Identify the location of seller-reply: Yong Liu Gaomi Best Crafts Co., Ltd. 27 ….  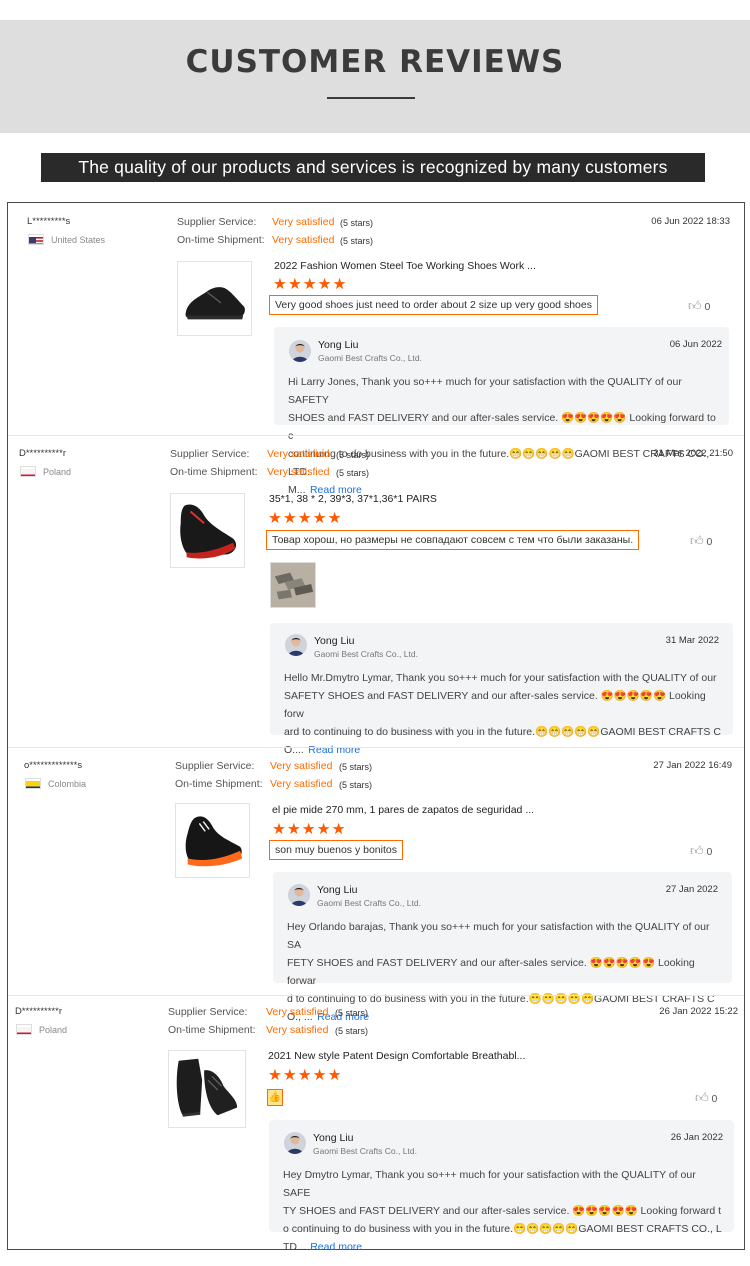
(502, 947).